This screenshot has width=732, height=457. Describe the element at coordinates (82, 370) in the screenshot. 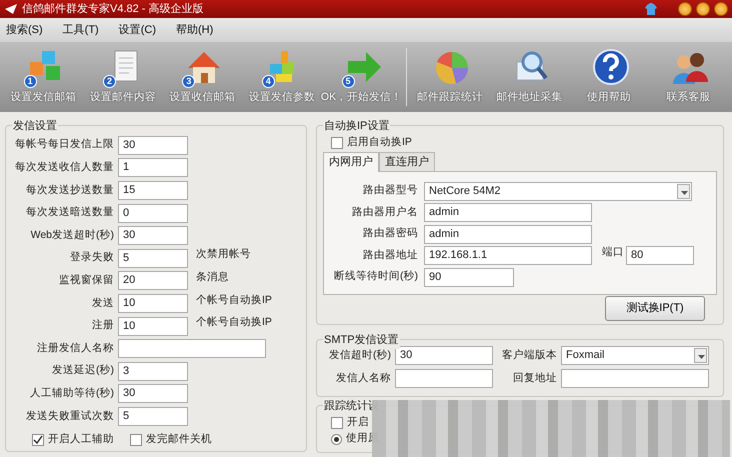

I see `field-label: 发送延迟(秒)` at that location.